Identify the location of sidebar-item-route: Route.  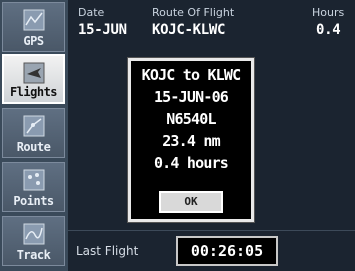
(33, 133).